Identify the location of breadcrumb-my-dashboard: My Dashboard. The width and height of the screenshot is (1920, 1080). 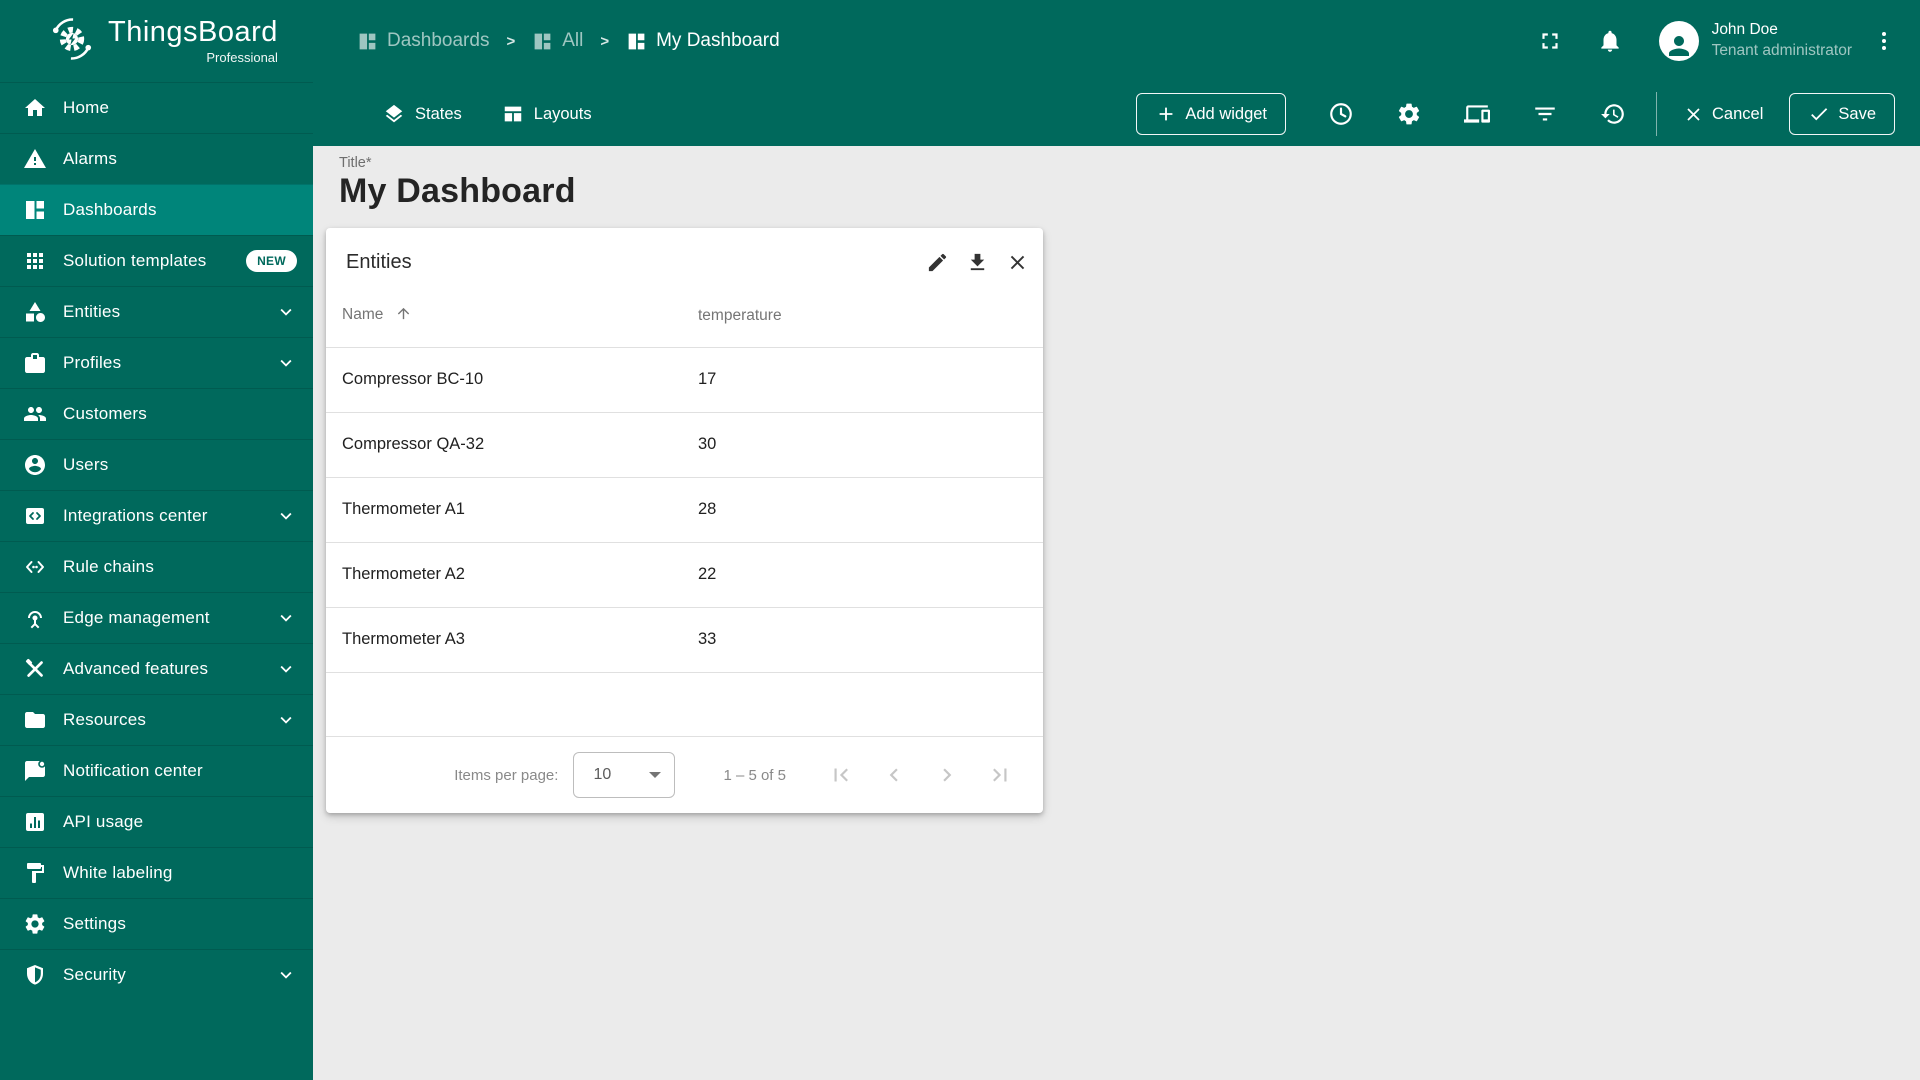
(703, 41).